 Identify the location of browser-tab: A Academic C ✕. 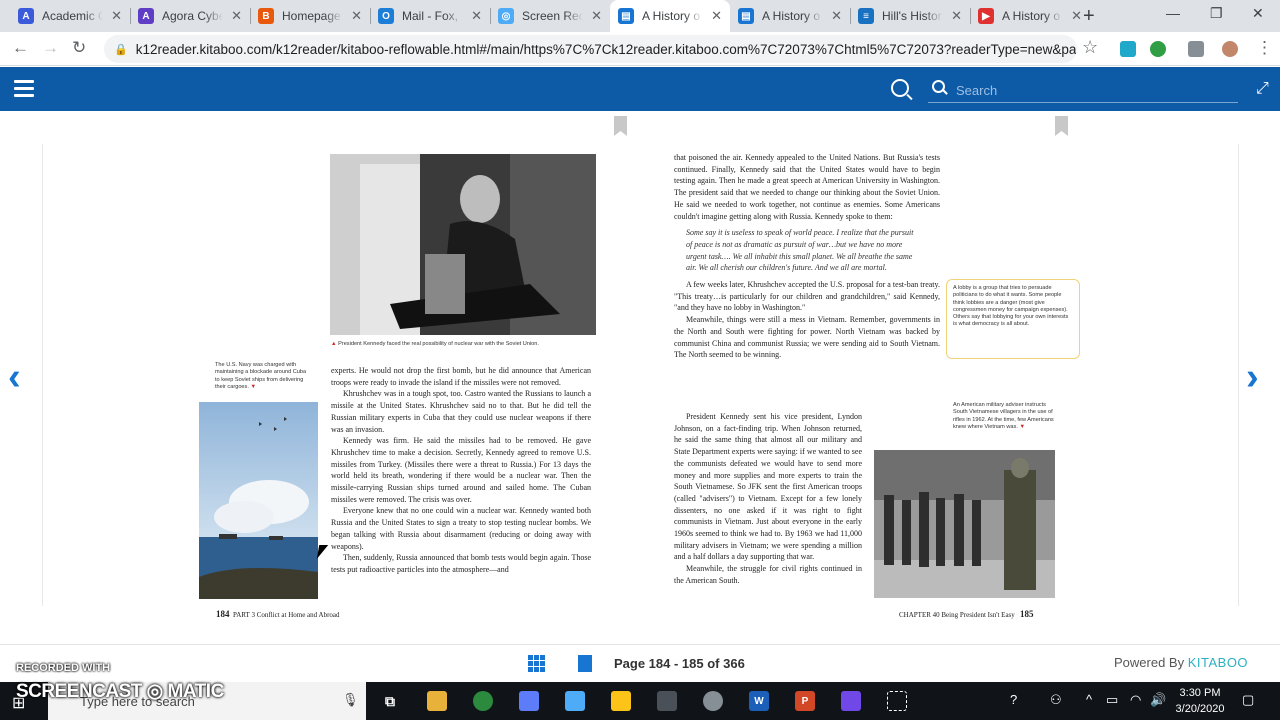
(70, 16).